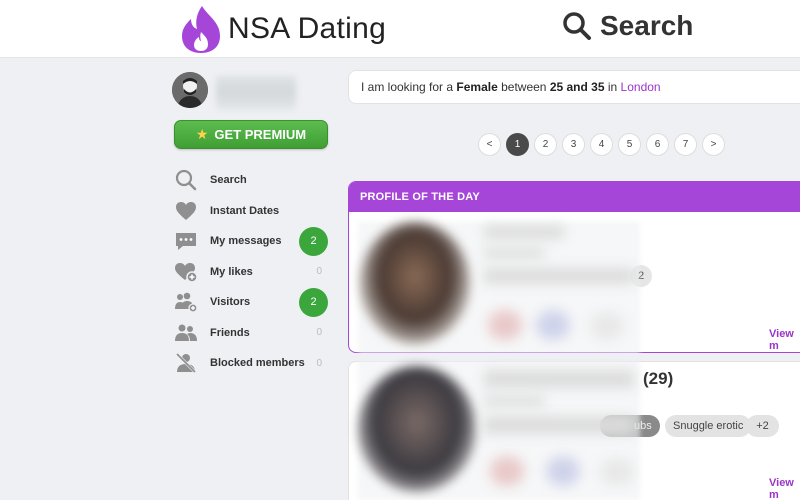 Image resolution: width=800 pixels, height=500 pixels. What do you see at coordinates (657, 144) in the screenshot?
I see `page-button-6: 6` at bounding box center [657, 144].